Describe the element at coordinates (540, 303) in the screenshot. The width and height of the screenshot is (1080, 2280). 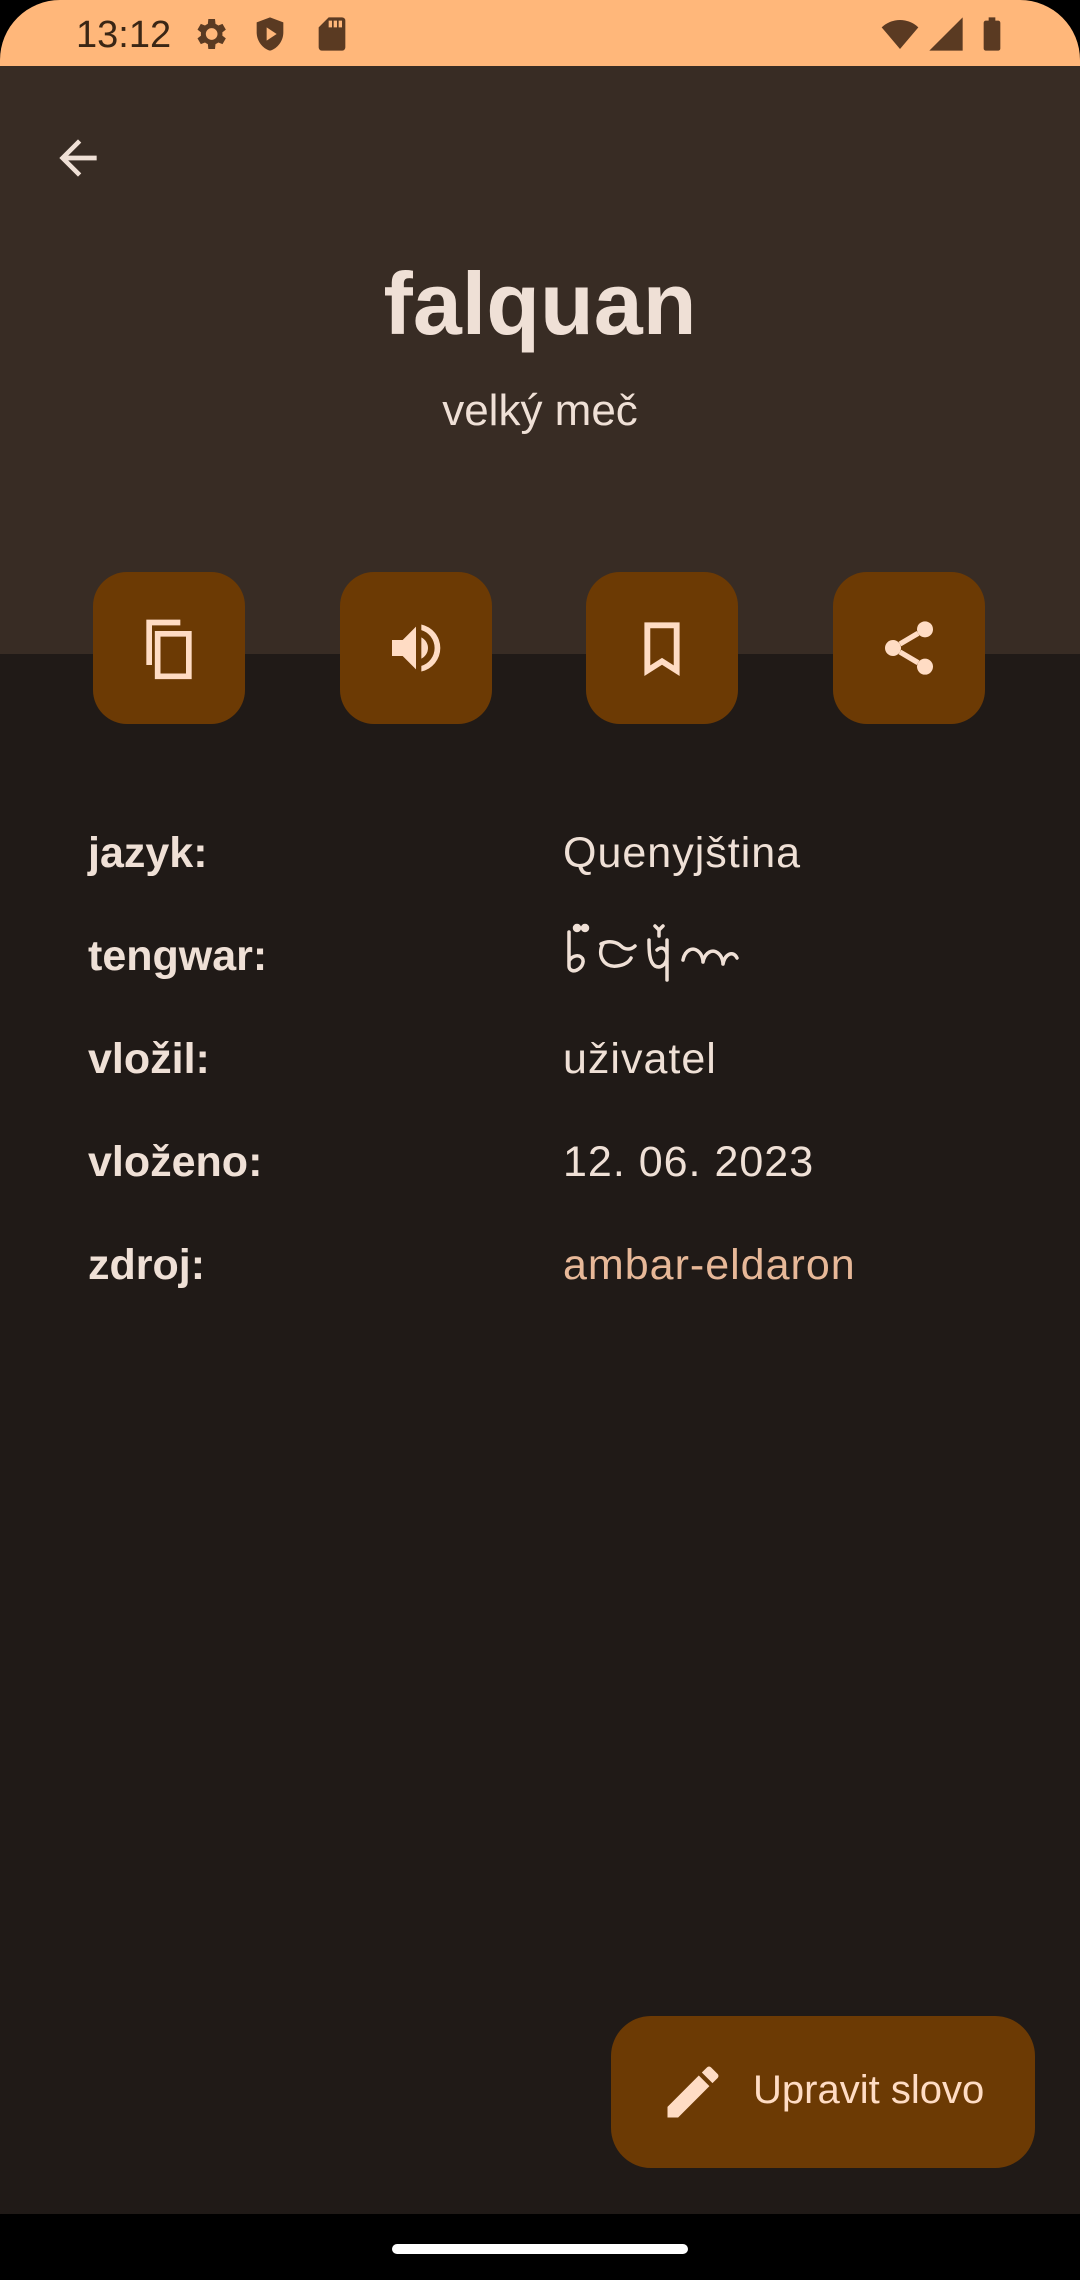
I see `word-title: falquan` at that location.